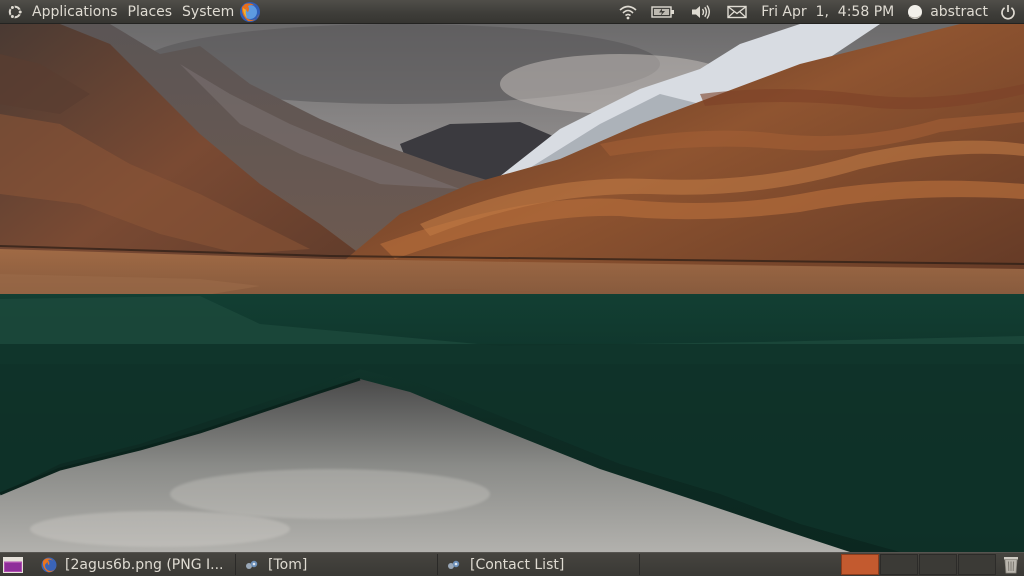  I want to click on volume-indicator, so click(701, 12).